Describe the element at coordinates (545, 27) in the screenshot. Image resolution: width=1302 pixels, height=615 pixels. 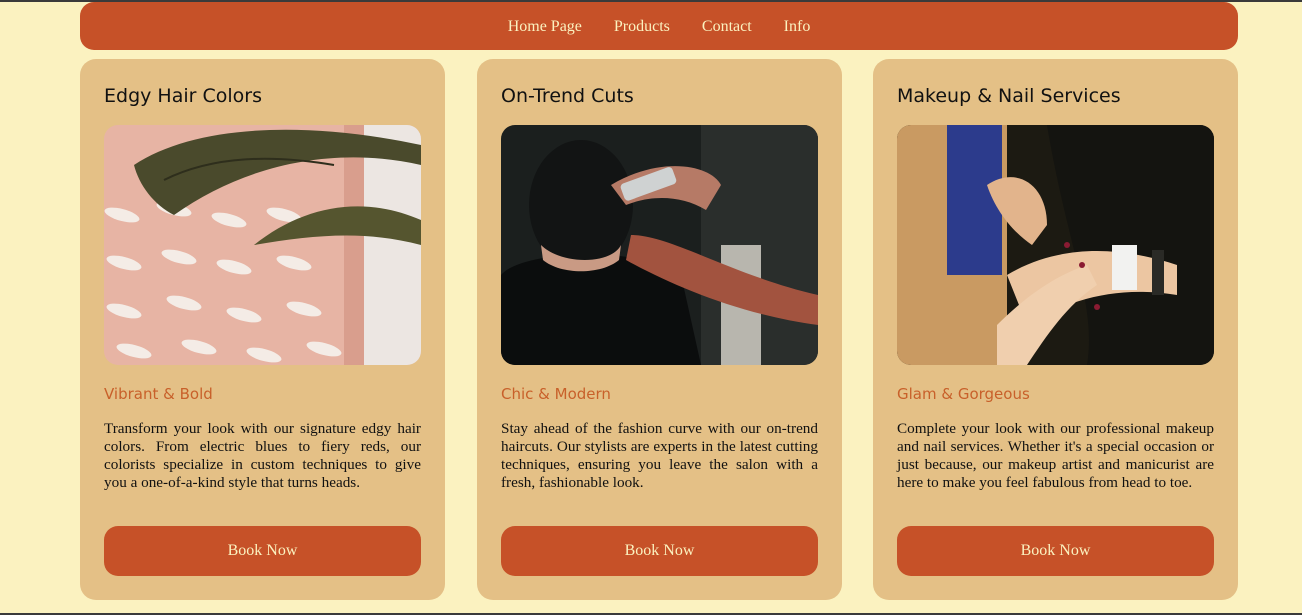
I see `nav-link-home-page: Home Page` at that location.